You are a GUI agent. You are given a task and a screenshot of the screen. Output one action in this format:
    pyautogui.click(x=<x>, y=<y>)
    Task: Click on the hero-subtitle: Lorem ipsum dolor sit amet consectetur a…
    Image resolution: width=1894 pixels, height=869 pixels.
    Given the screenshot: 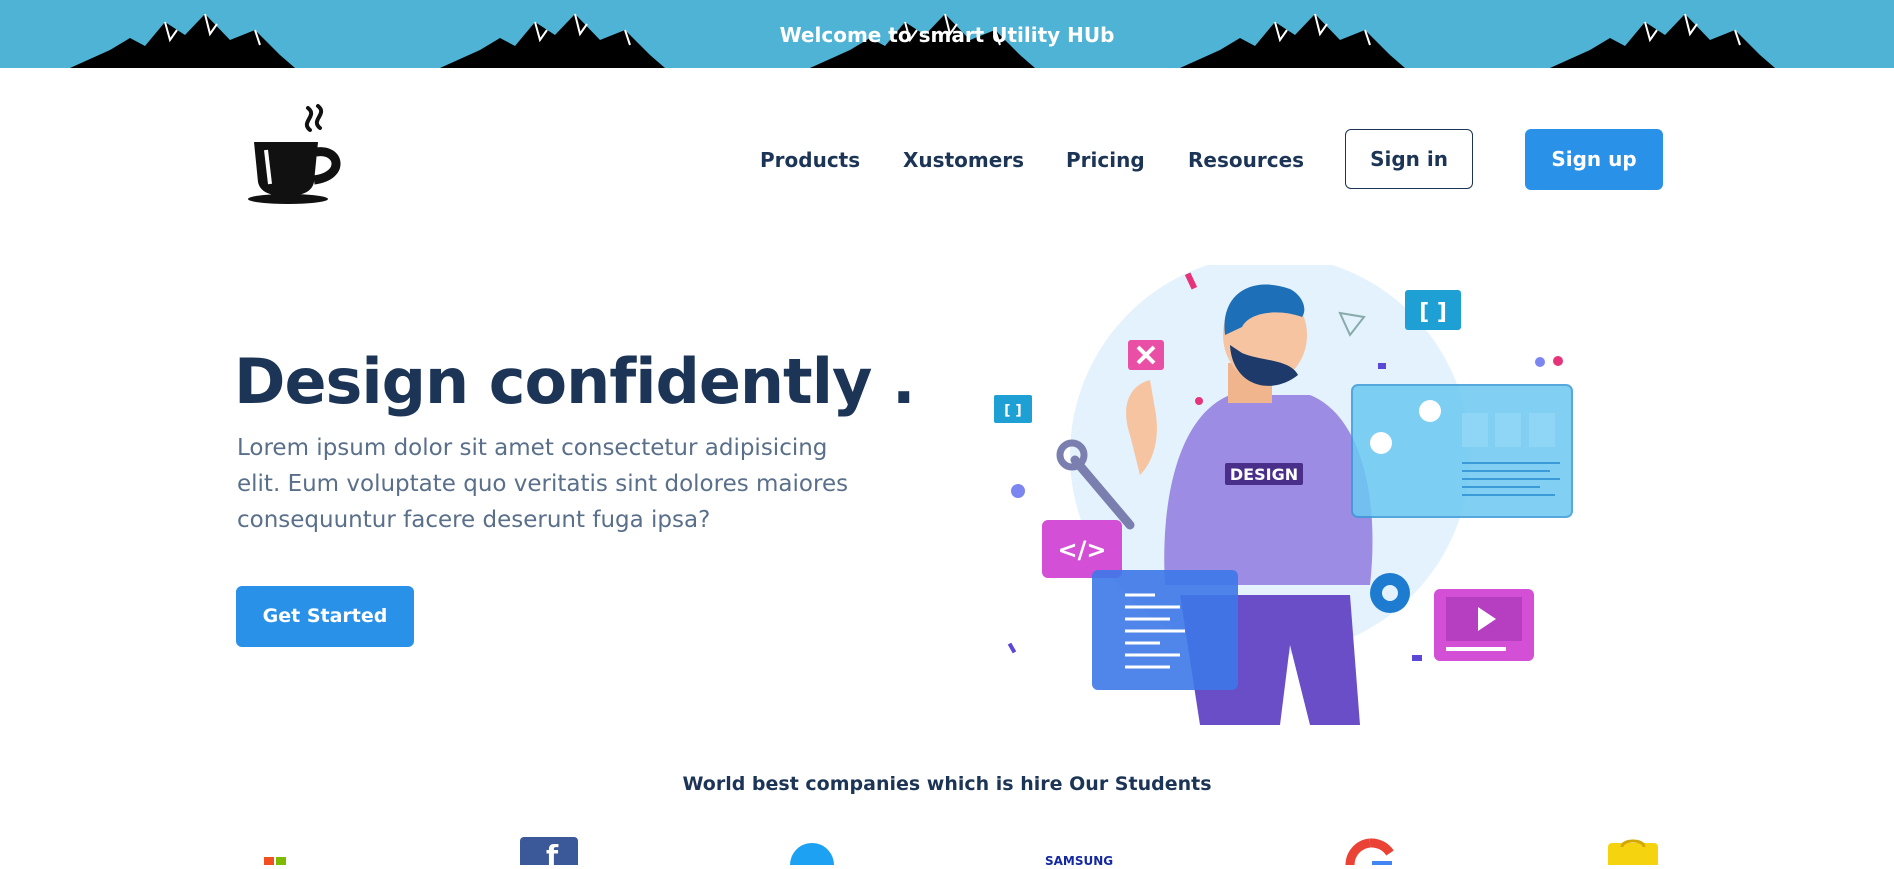 What is the action you would take?
    pyautogui.click(x=543, y=484)
    